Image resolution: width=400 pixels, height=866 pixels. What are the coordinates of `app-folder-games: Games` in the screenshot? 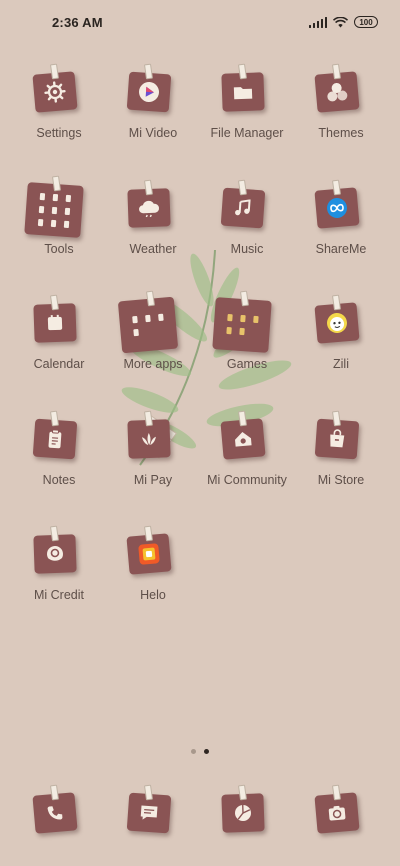 It's located at (247, 347).